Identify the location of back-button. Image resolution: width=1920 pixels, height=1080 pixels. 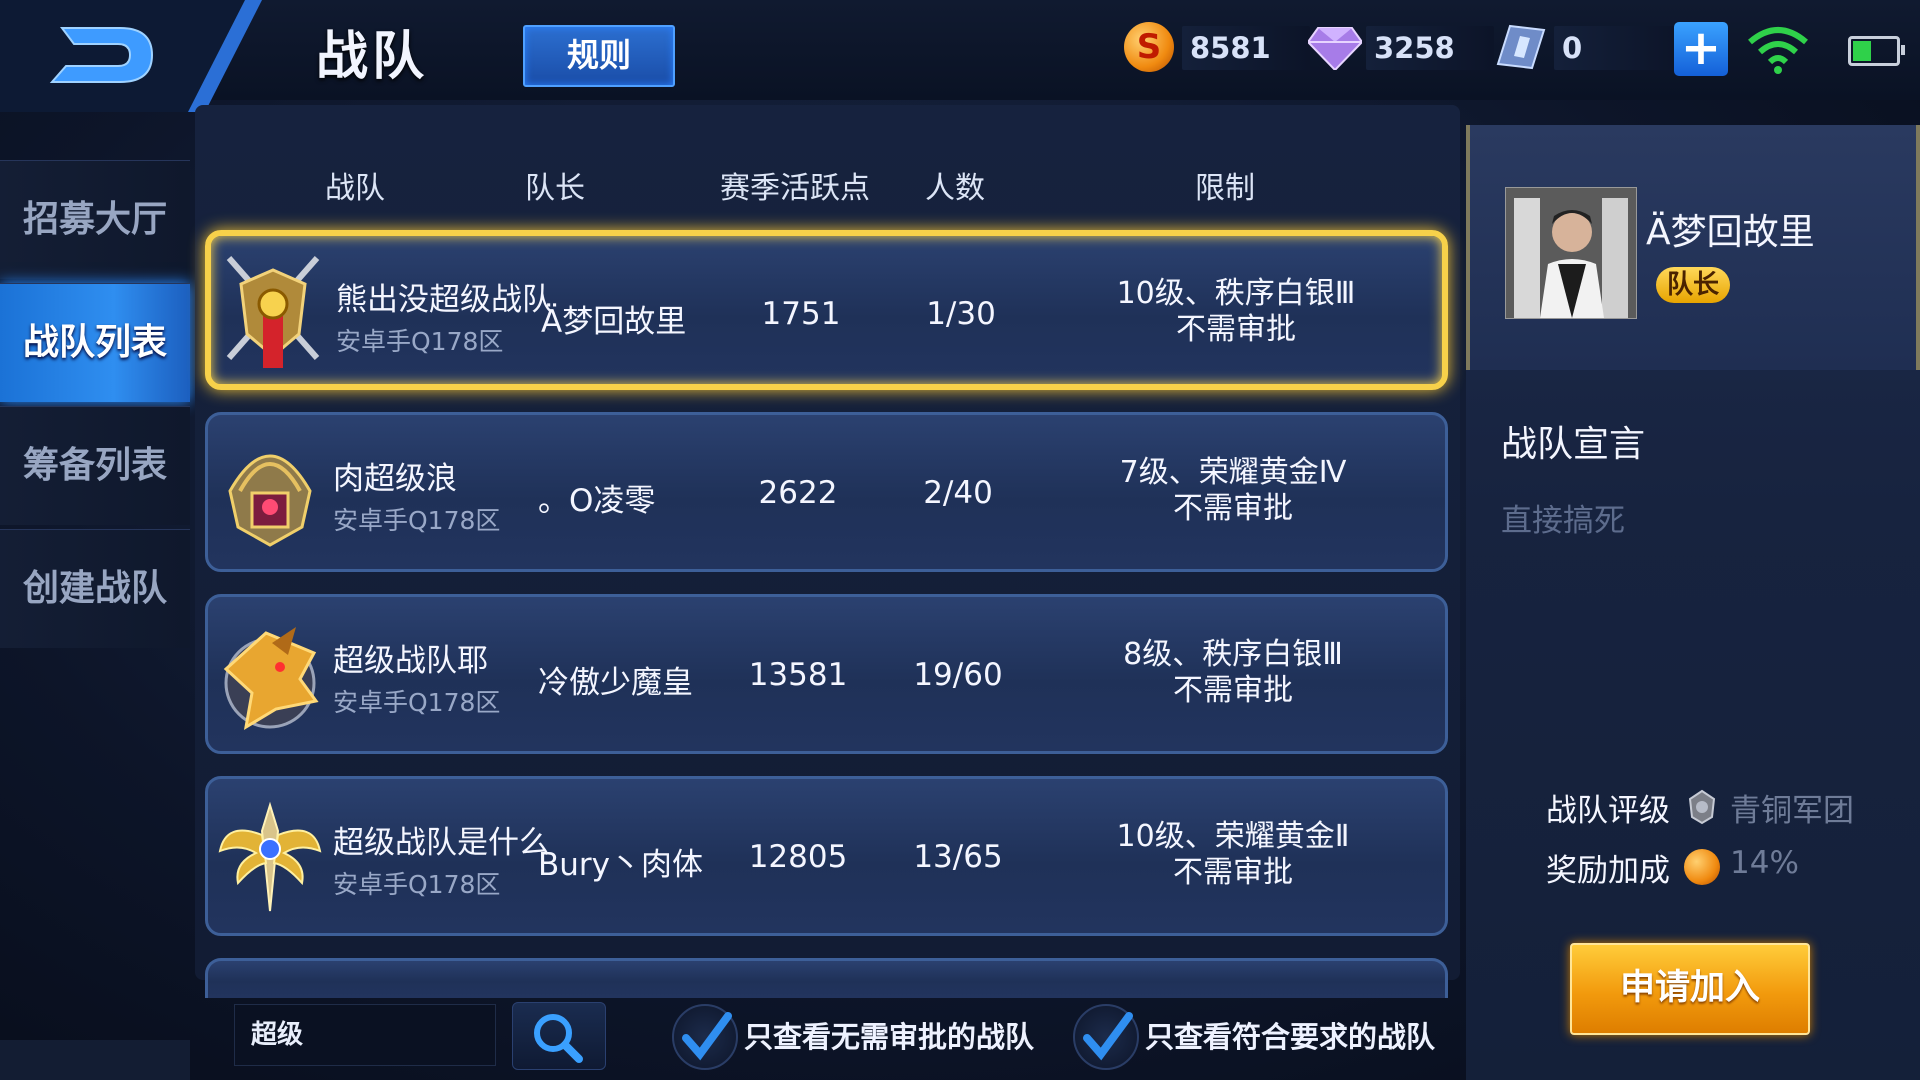
(145, 56).